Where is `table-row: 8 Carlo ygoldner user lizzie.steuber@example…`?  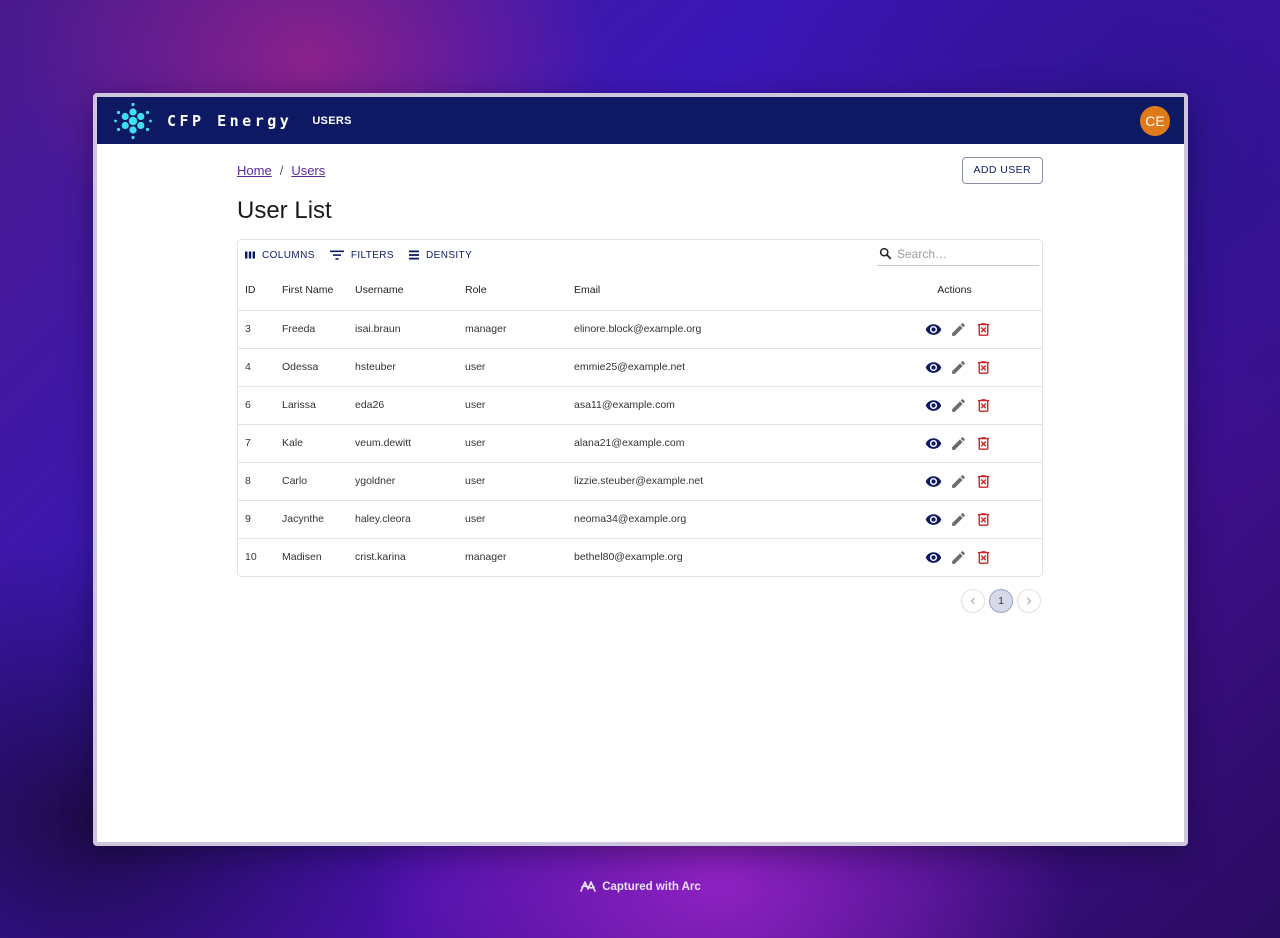
table-row: 8 Carlo ygoldner user lizzie.steuber@example… is located at coordinates (640, 481).